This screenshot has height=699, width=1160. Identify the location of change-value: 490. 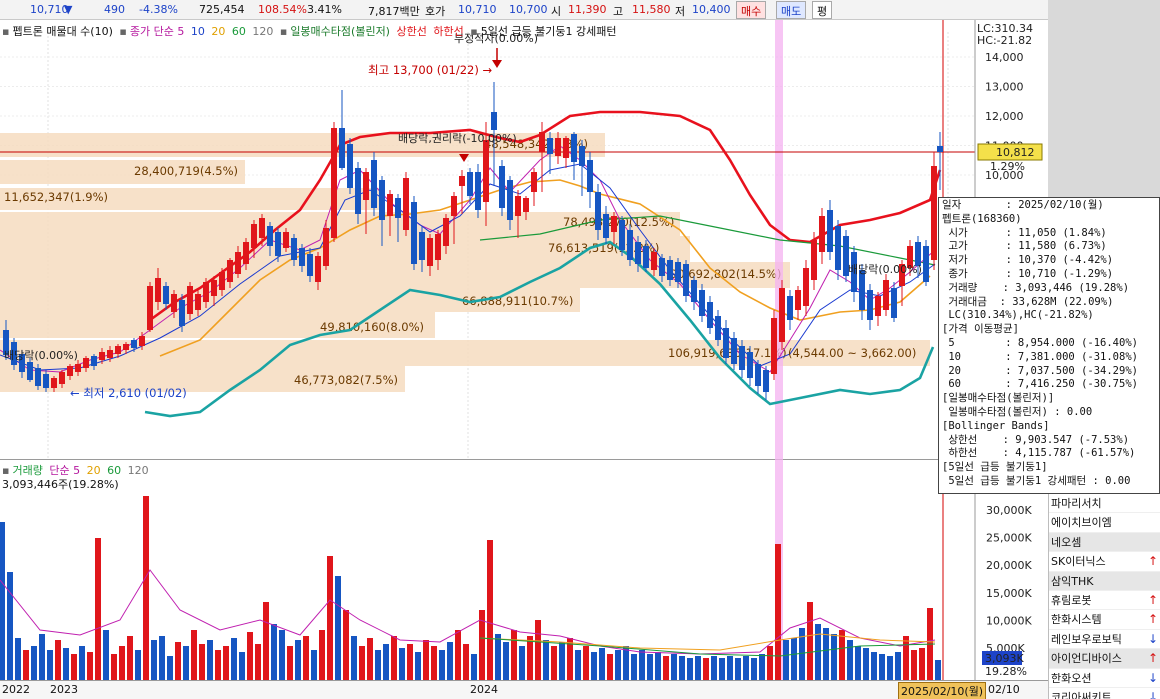
(114, 9).